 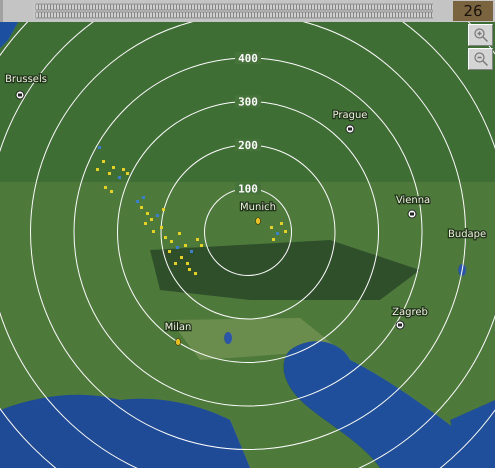 I want to click on range-label: 400, so click(x=248, y=58).